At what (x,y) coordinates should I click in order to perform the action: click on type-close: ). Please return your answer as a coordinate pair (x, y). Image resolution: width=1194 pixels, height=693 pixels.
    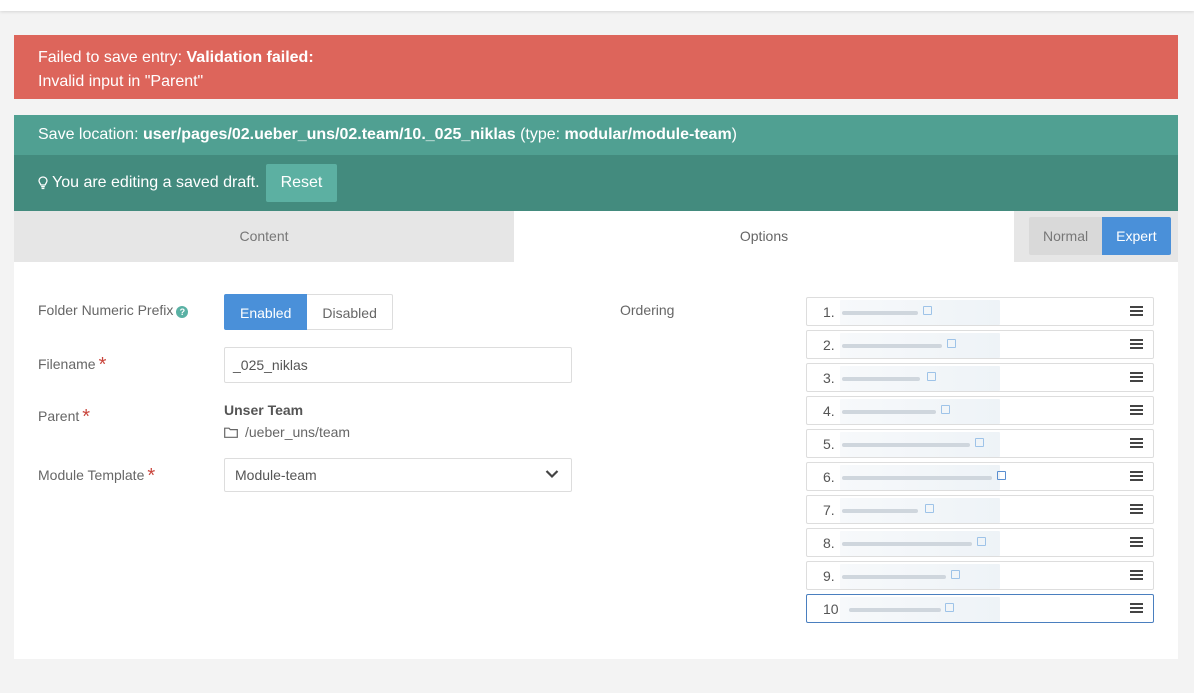
    Looking at the image, I should click on (734, 134).